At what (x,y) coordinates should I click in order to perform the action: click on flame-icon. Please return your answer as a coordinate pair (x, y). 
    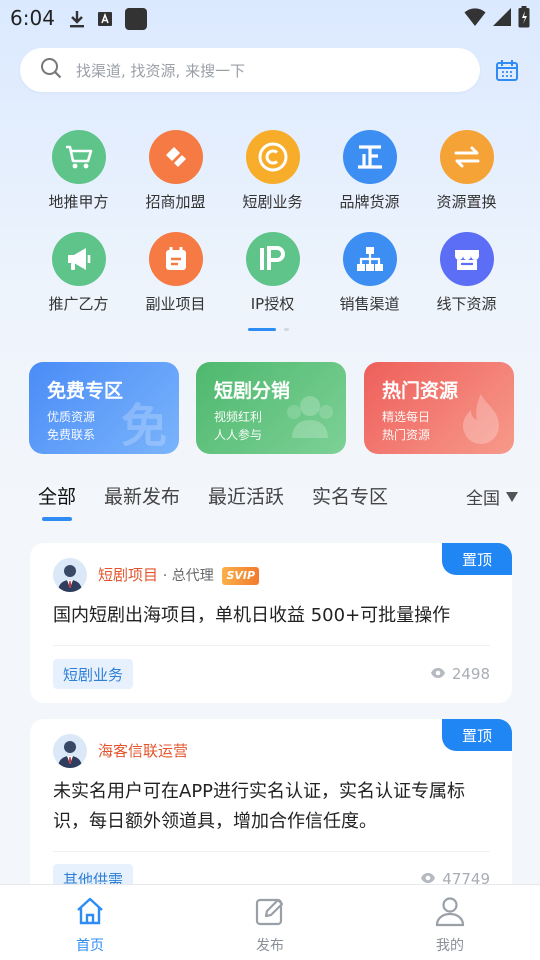
    Looking at the image, I should click on (481, 421).